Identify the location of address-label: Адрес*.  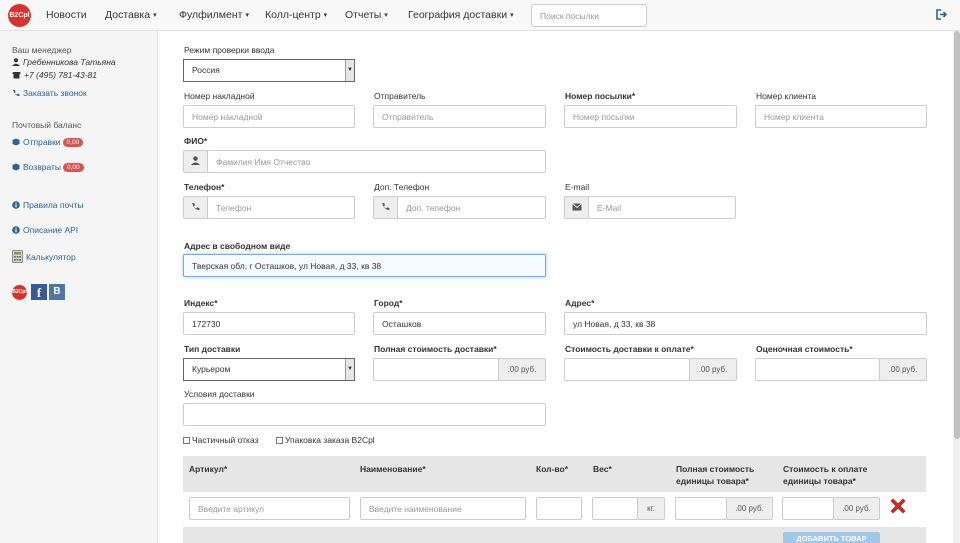
(580, 303).